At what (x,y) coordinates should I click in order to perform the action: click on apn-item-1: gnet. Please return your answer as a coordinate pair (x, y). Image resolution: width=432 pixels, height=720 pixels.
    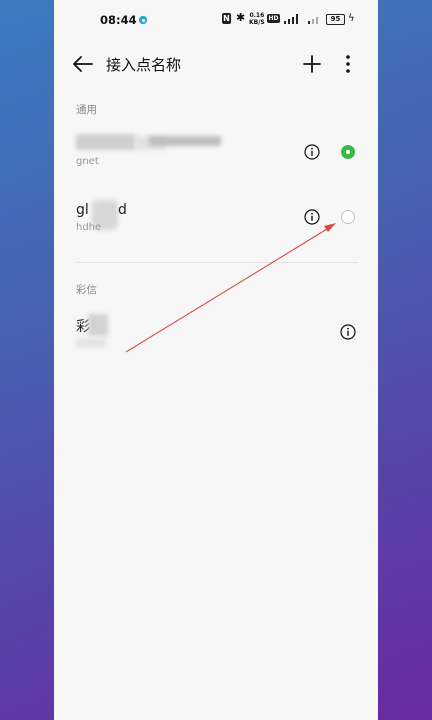
    Looking at the image, I should click on (216, 152).